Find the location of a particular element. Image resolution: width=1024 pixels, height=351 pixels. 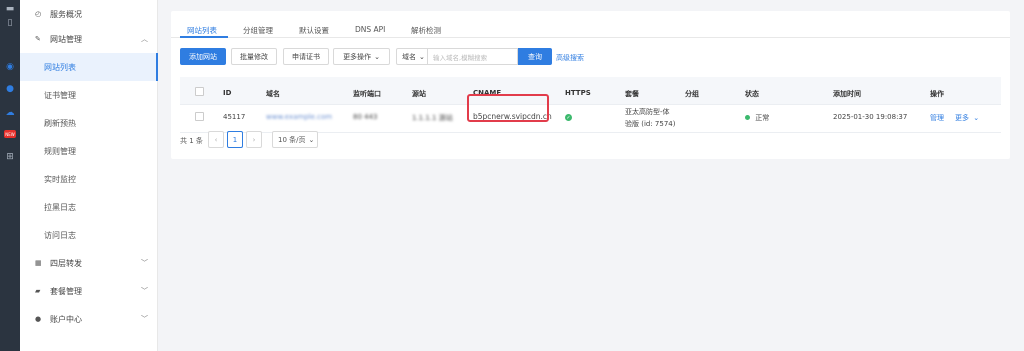

page-1-button: 1 is located at coordinates (235, 139).